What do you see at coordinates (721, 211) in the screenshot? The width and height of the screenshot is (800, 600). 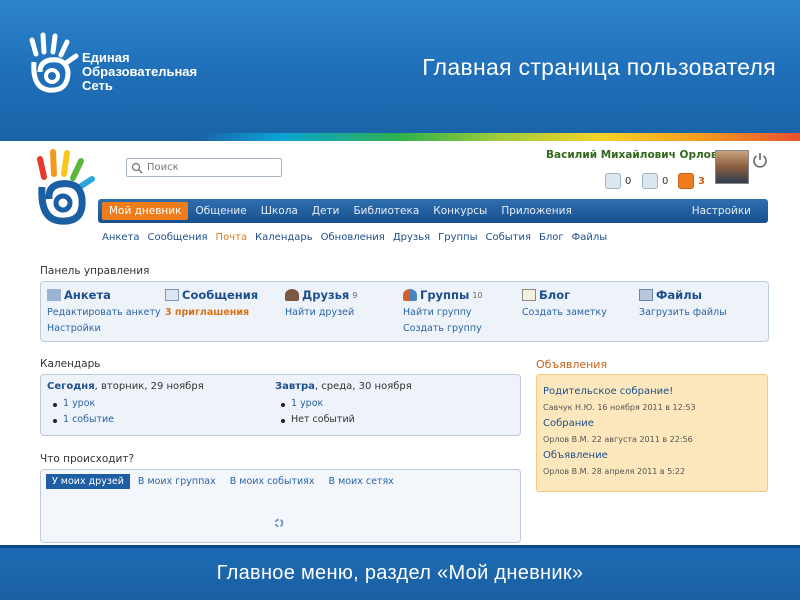 I see `nav-item-settings: Настройки` at bounding box center [721, 211].